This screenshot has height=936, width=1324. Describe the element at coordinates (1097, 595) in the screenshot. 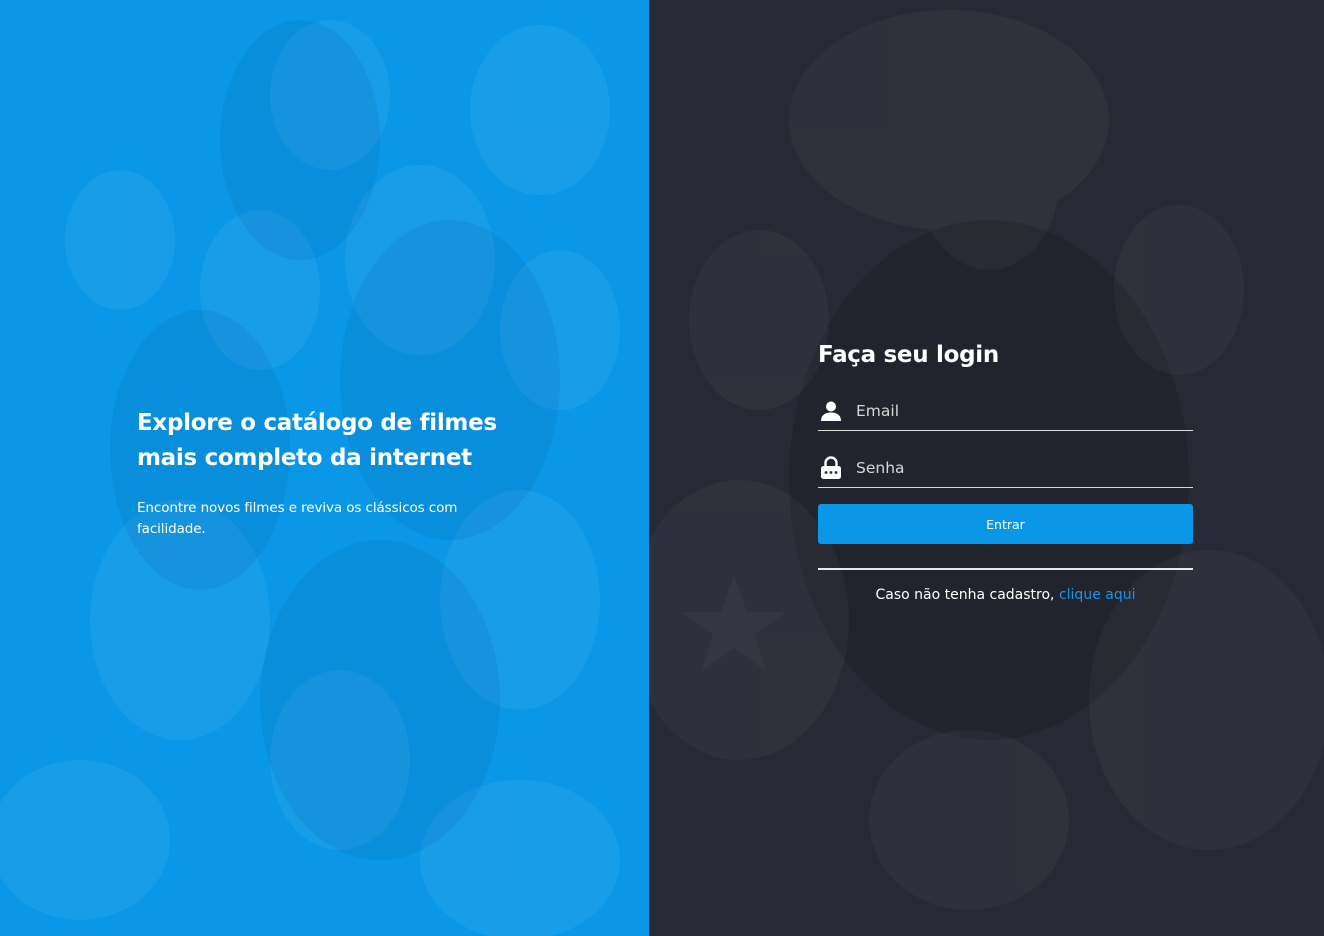

I see `signup-link: clique aqui` at that location.